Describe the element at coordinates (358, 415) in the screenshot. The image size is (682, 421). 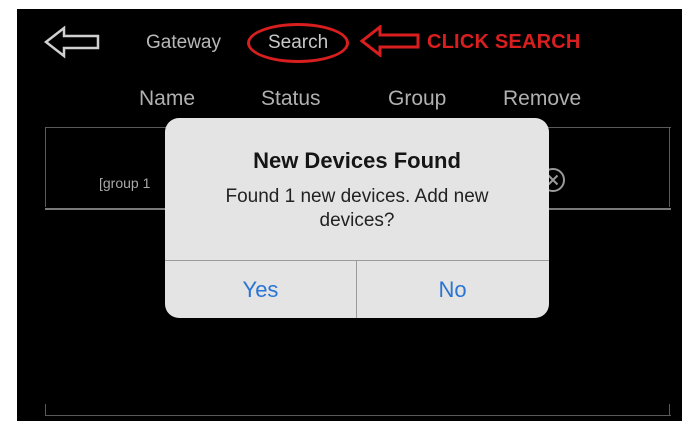
I see `table-border-bottom` at that location.